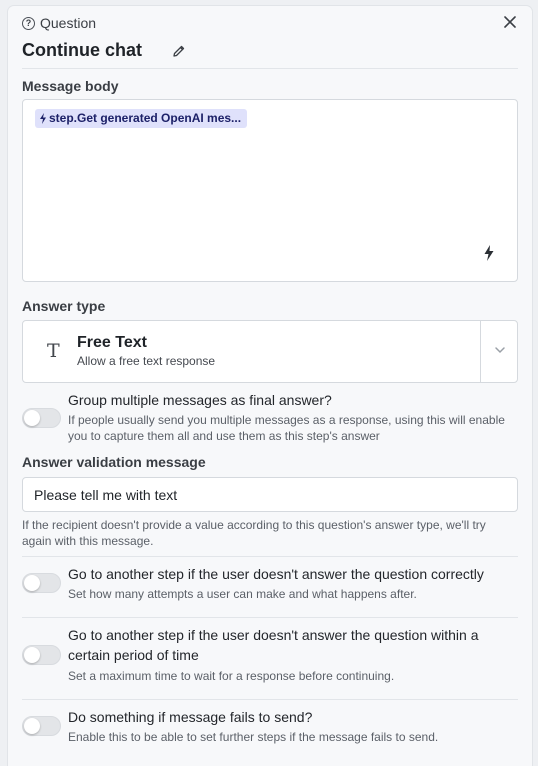 Image resolution: width=538 pixels, height=766 pixels. I want to click on close-icon, so click(510, 22).